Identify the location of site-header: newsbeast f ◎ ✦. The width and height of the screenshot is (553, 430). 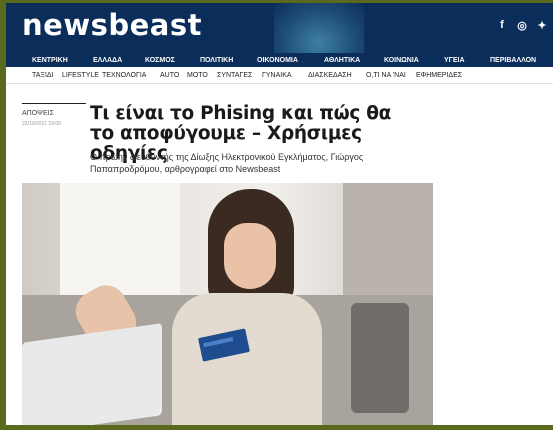
(279, 28).